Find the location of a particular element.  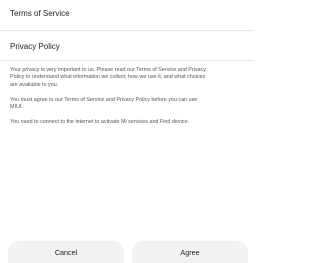

privacy-policy-link: Privacy Policy is located at coordinates (35, 46).